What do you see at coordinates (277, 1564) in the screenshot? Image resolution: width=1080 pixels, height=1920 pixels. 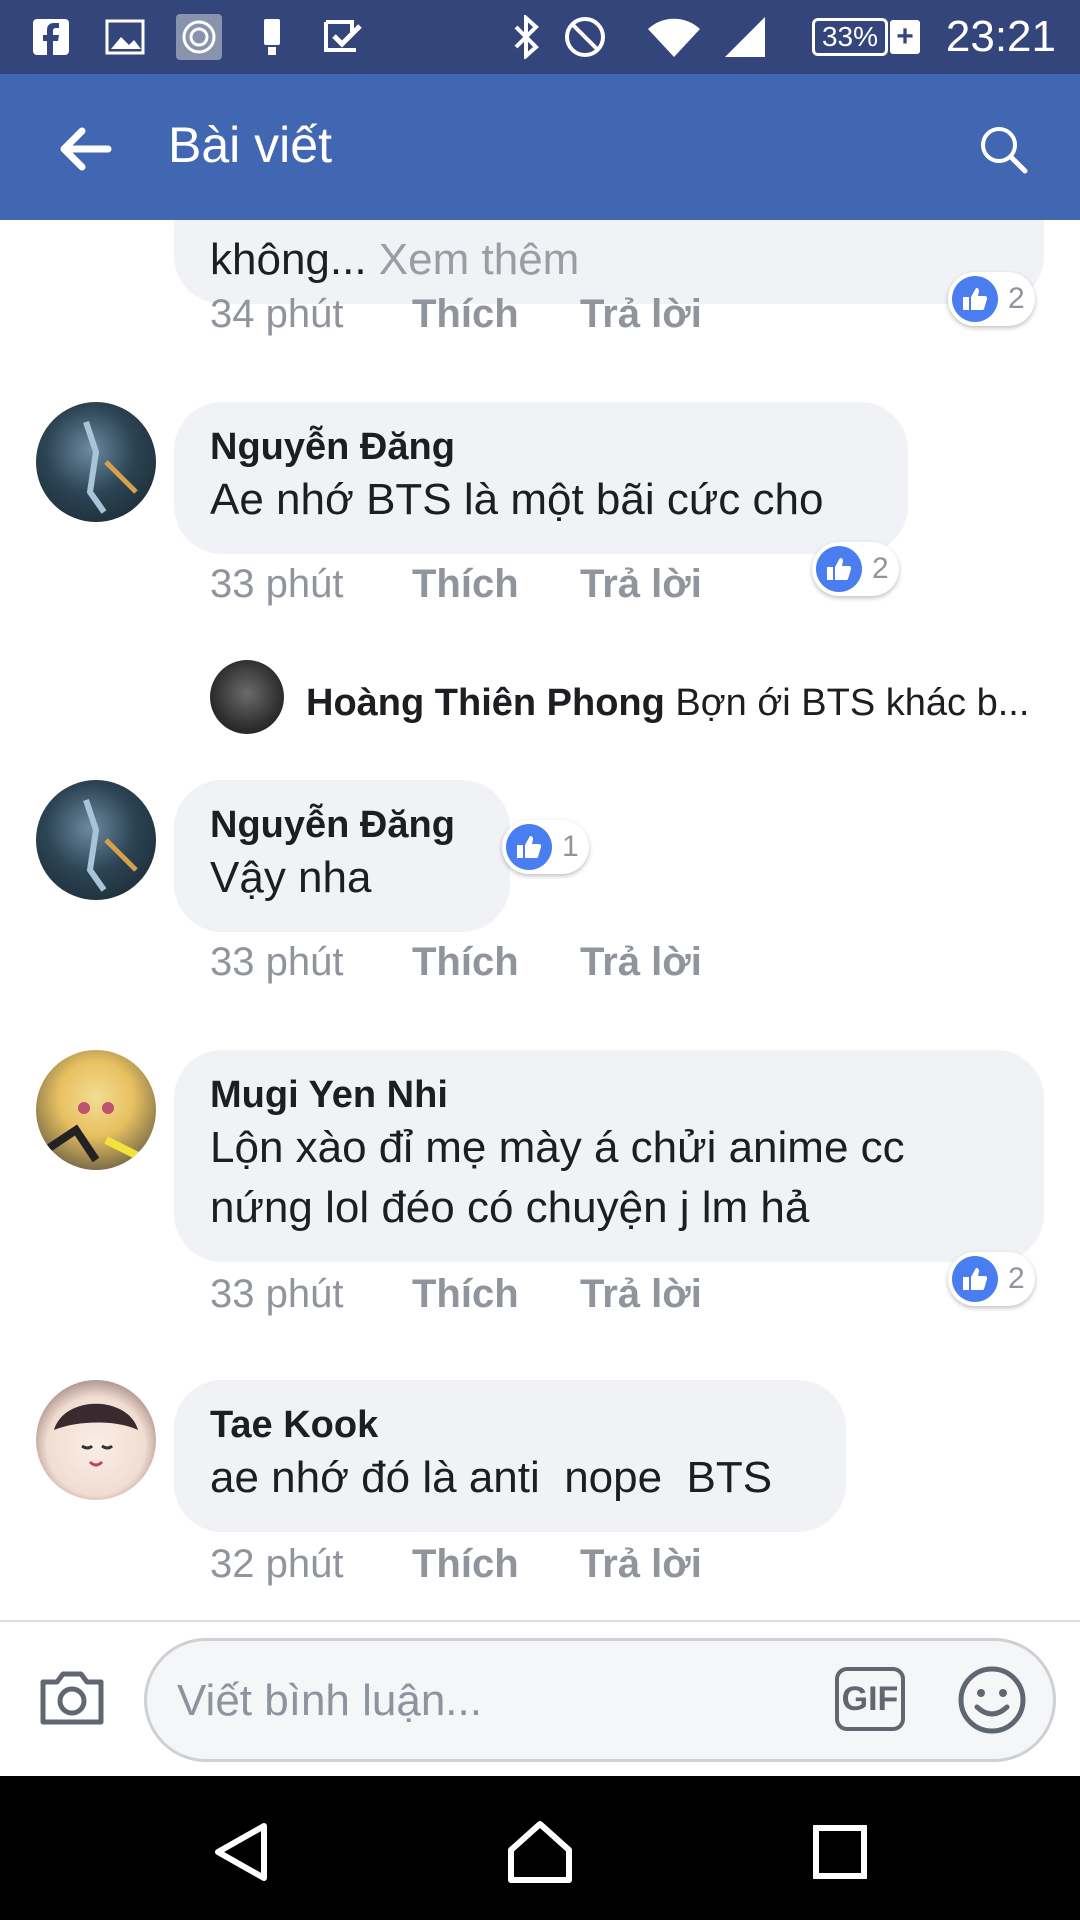 I see `comment-time: 32 phút` at bounding box center [277, 1564].